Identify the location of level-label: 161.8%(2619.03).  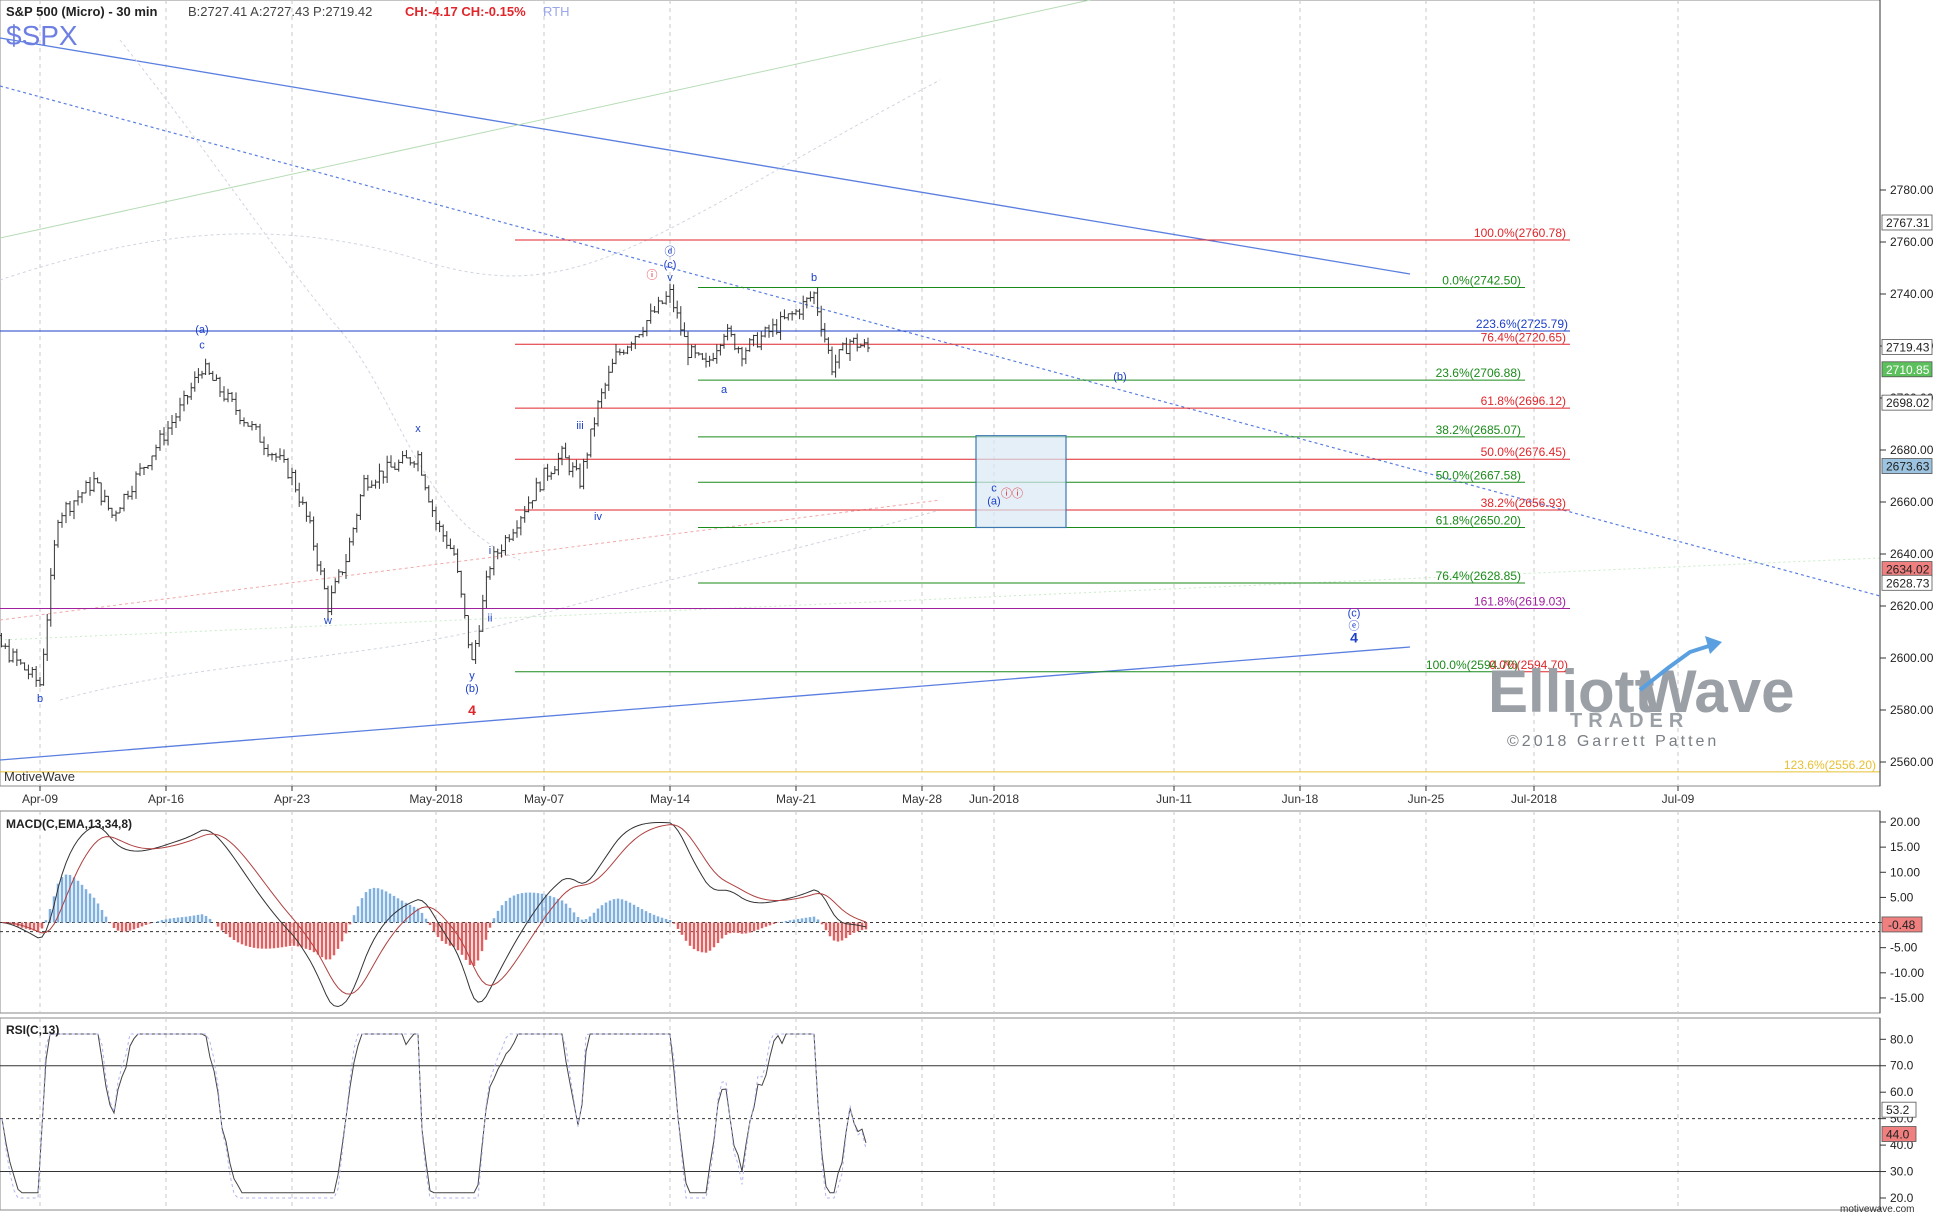
(1520, 602).